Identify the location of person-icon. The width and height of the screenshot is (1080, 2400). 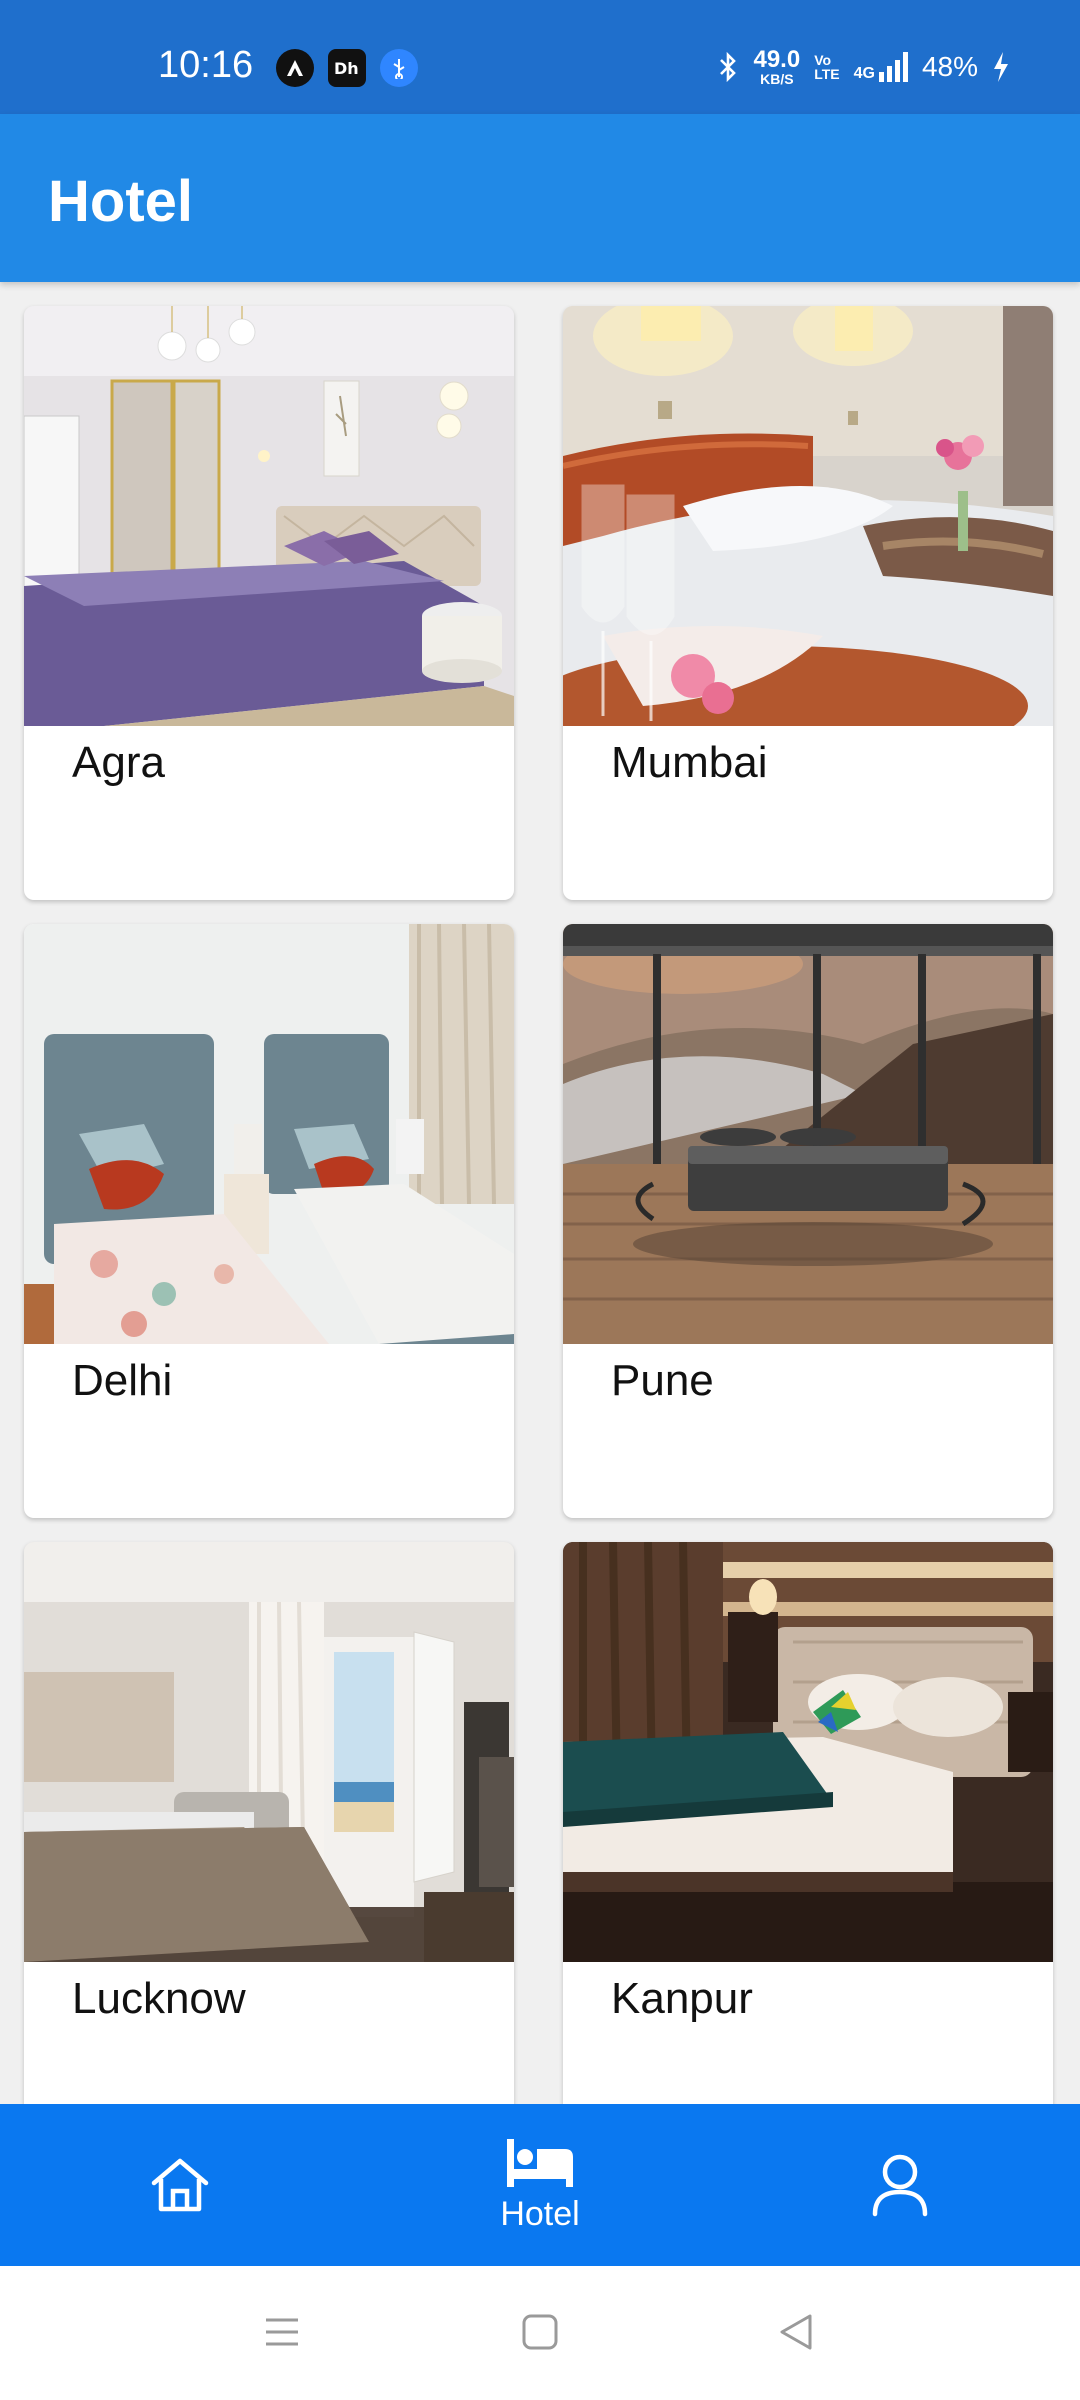
(900, 2185).